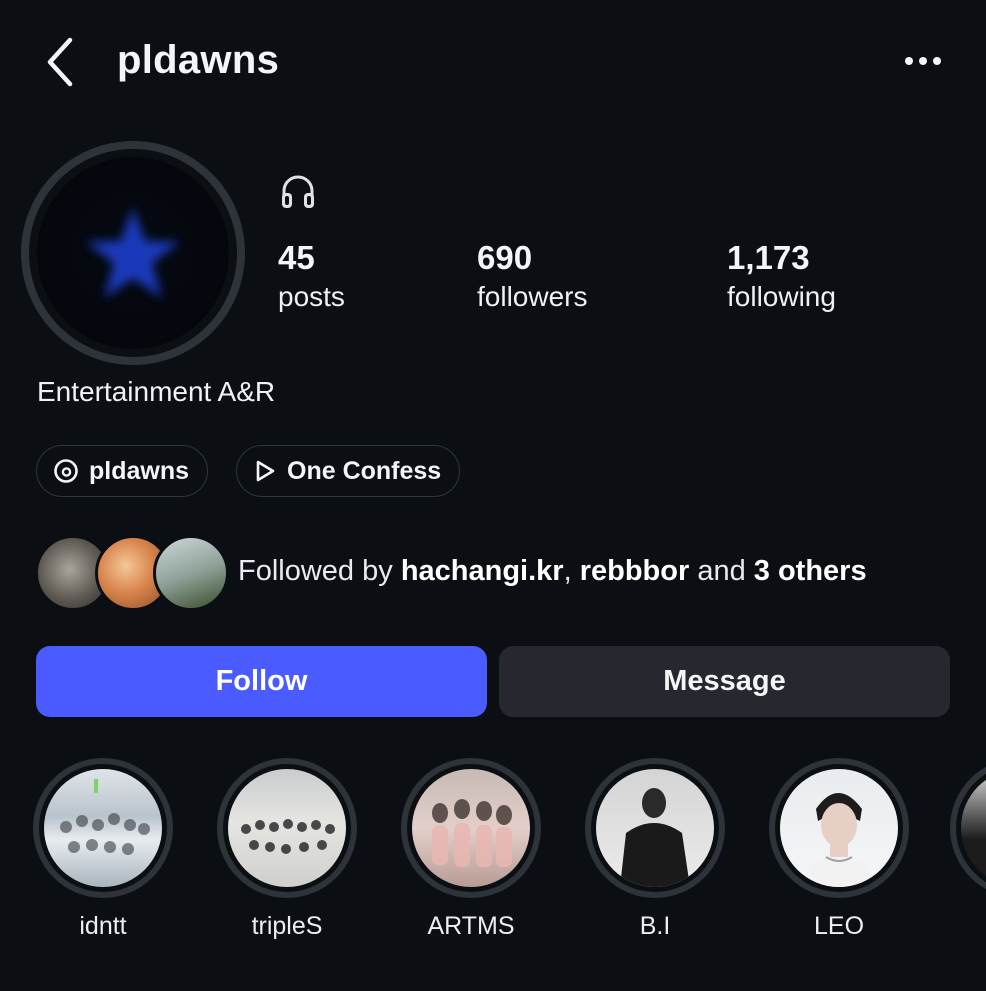  What do you see at coordinates (781, 296) in the screenshot?
I see `stat-following-label: following` at bounding box center [781, 296].